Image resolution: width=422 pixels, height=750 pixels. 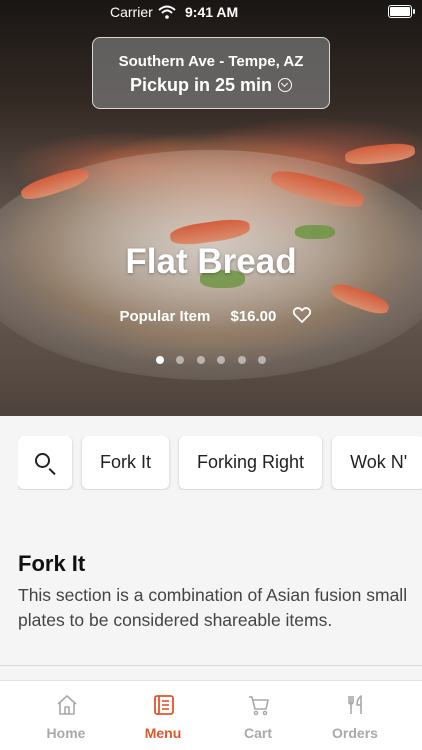 What do you see at coordinates (377, 462) in the screenshot?
I see `category-chip: Wok N'` at bounding box center [377, 462].